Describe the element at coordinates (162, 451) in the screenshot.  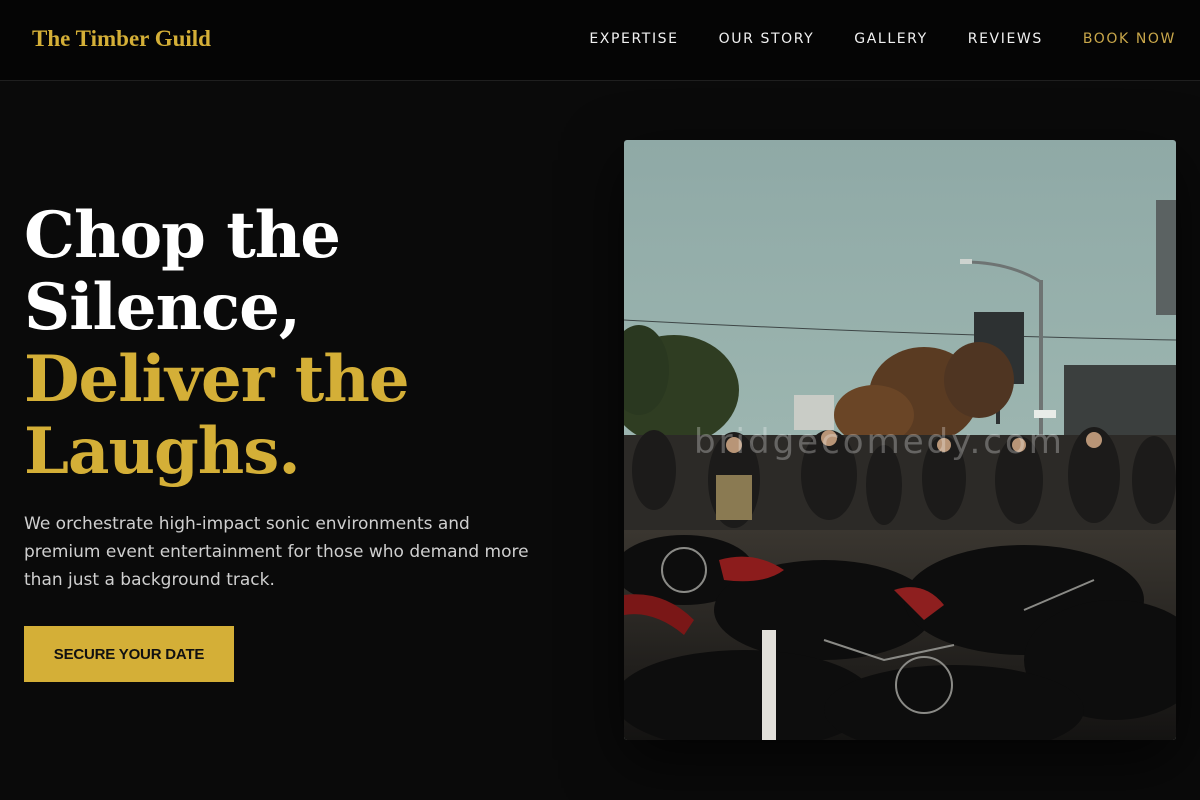
I see `hero-title-line-4: Laughs.` at that location.